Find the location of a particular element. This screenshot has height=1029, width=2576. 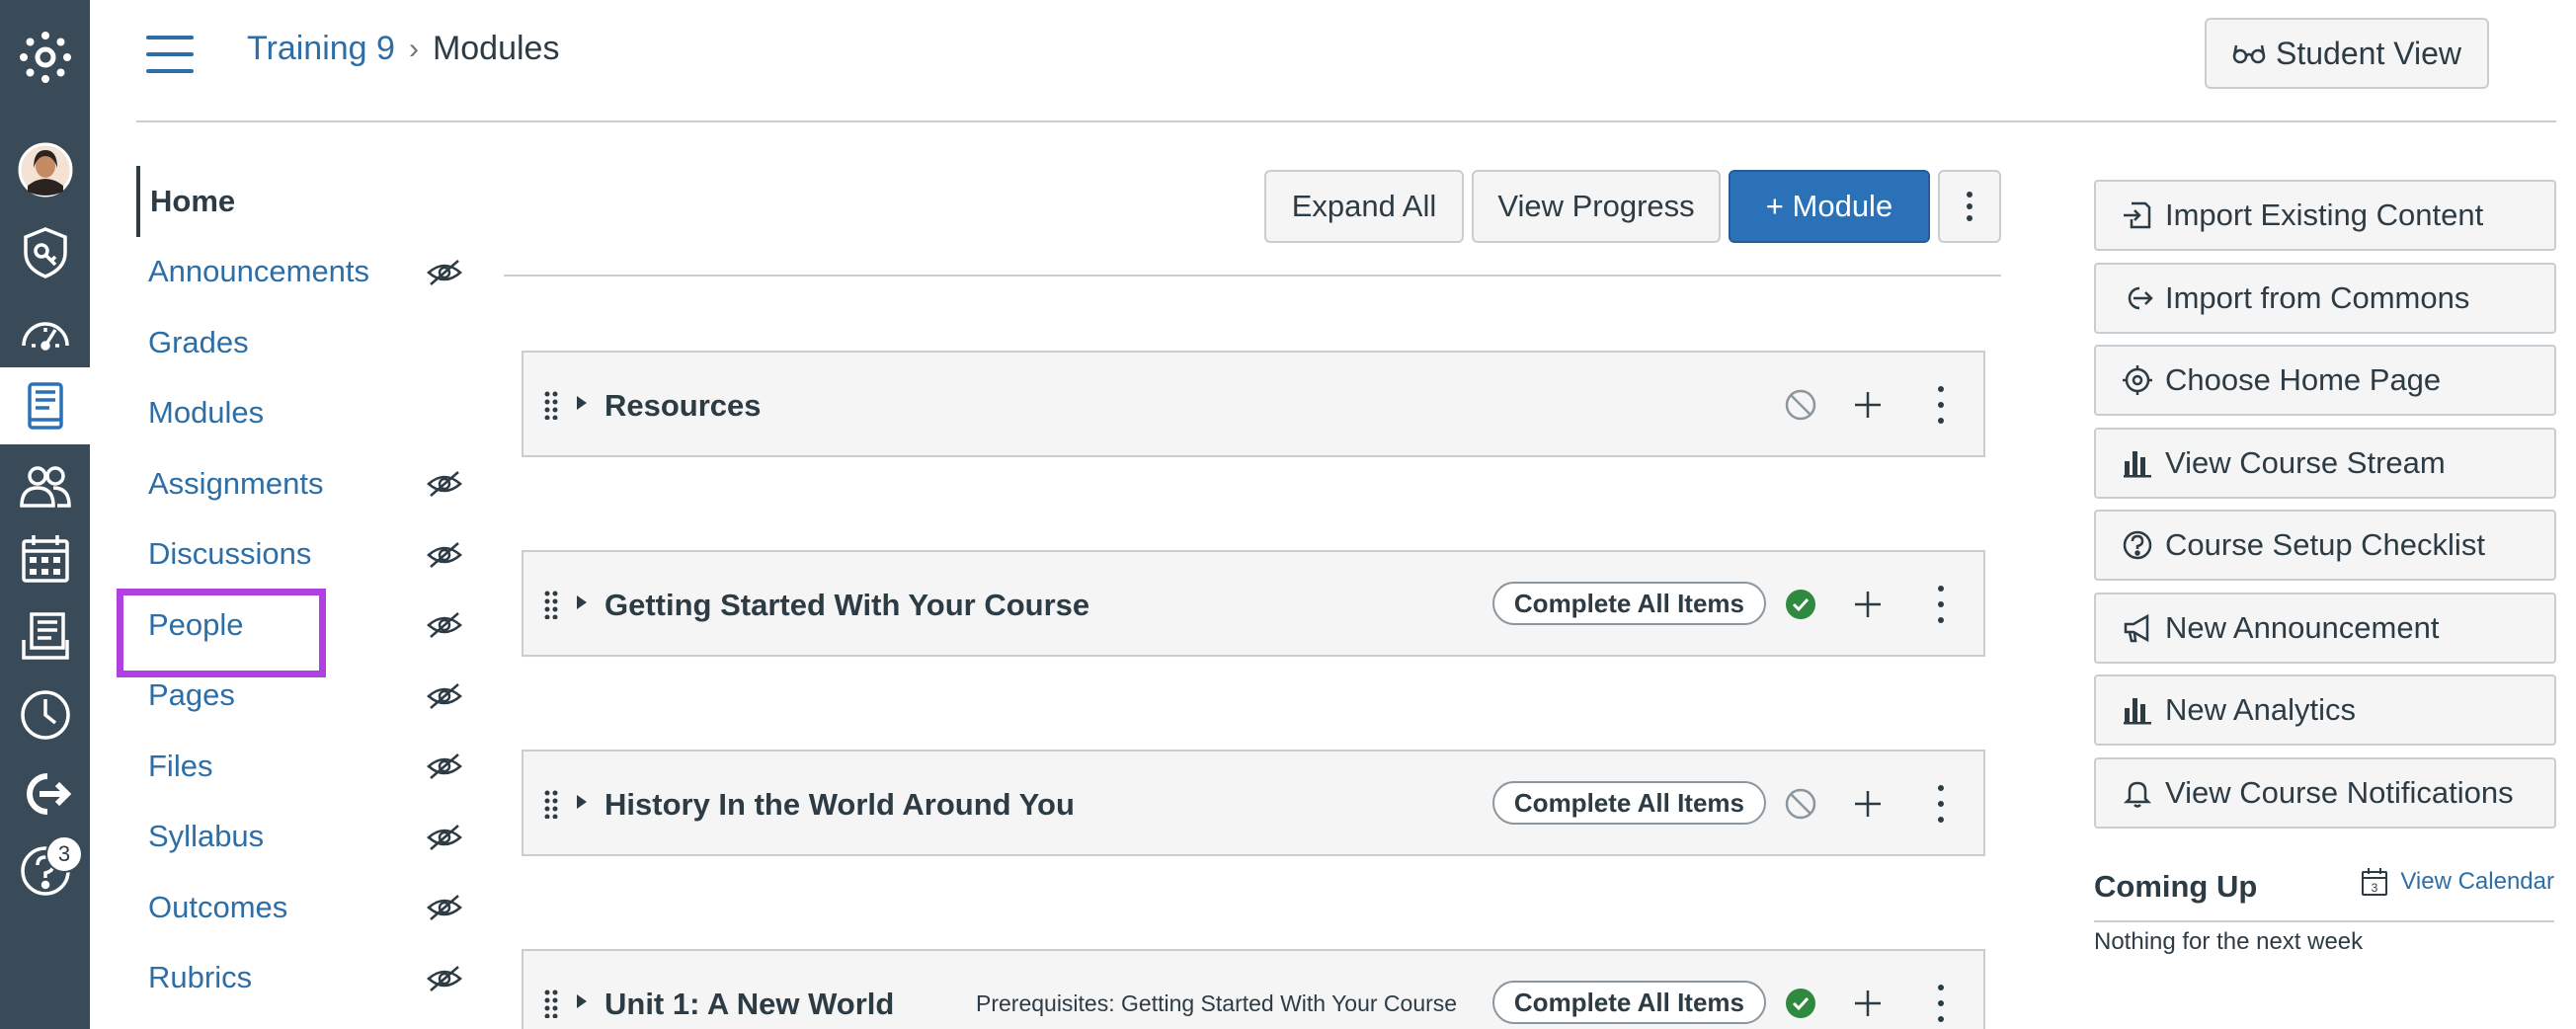

megaphone-icon is located at coordinates (2136, 627).